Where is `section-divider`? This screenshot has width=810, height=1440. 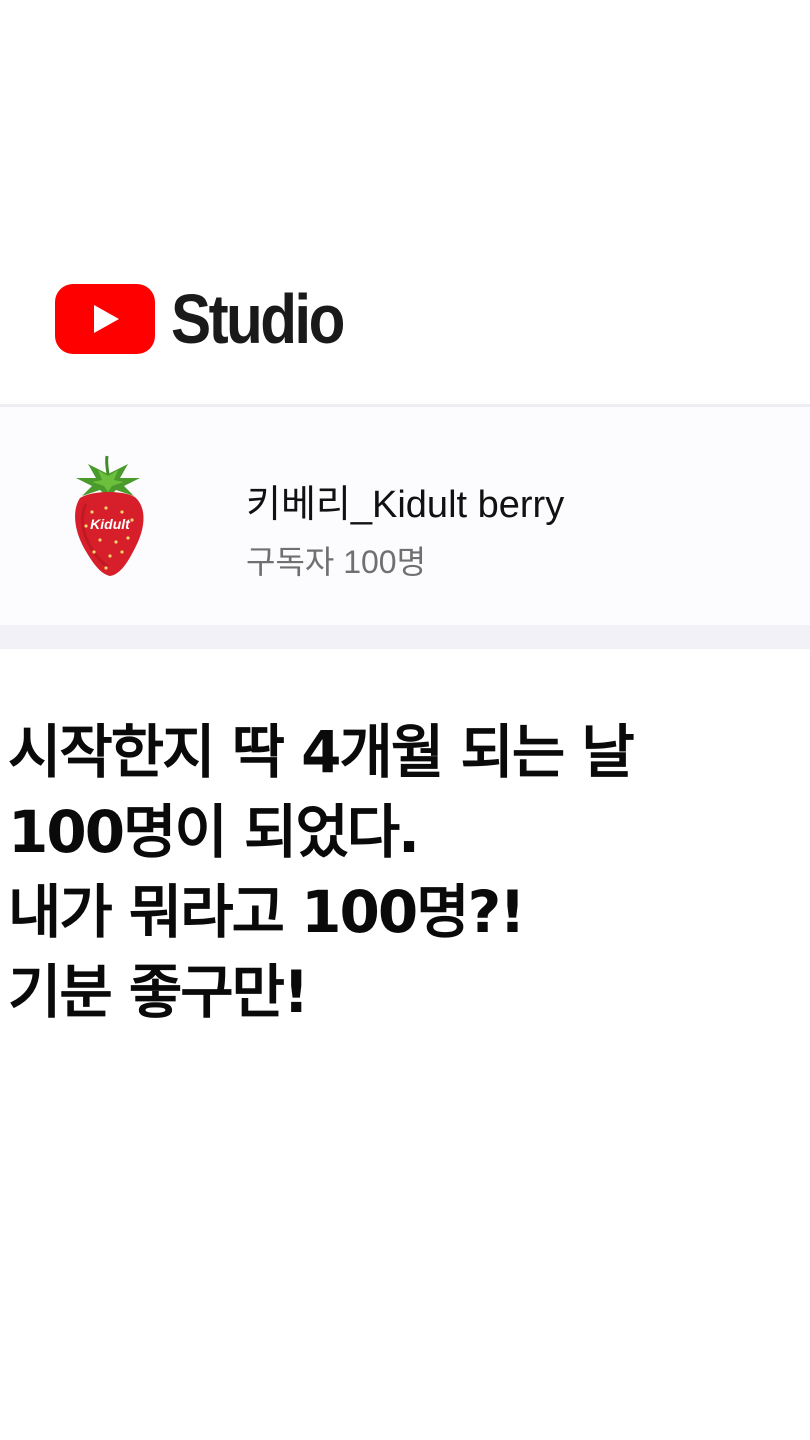
section-divider is located at coordinates (405, 637).